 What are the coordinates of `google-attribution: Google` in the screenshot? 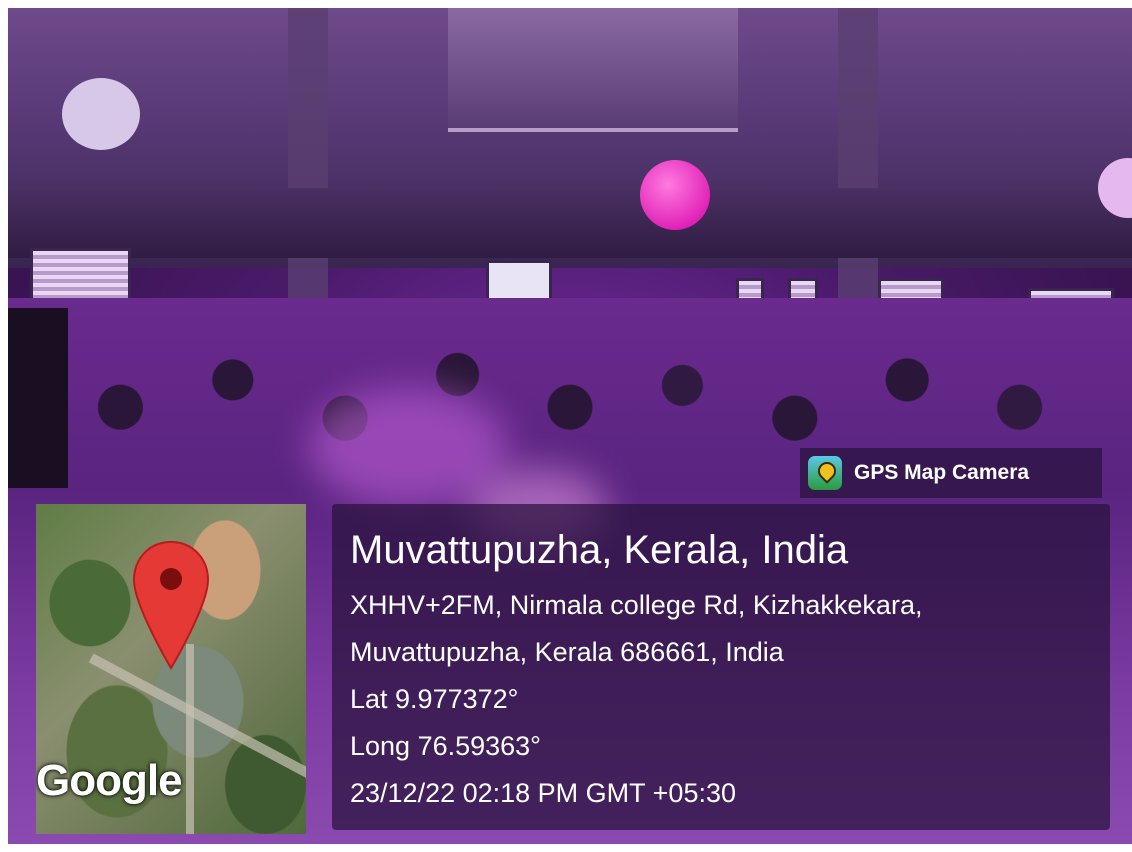 It's located at (109, 780).